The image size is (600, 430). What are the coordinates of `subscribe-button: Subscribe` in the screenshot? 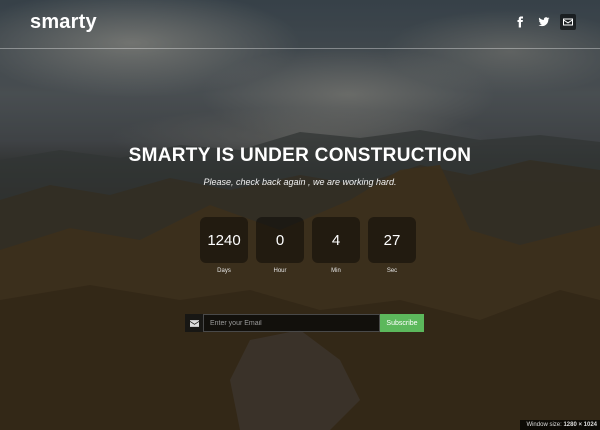 It's located at (402, 323).